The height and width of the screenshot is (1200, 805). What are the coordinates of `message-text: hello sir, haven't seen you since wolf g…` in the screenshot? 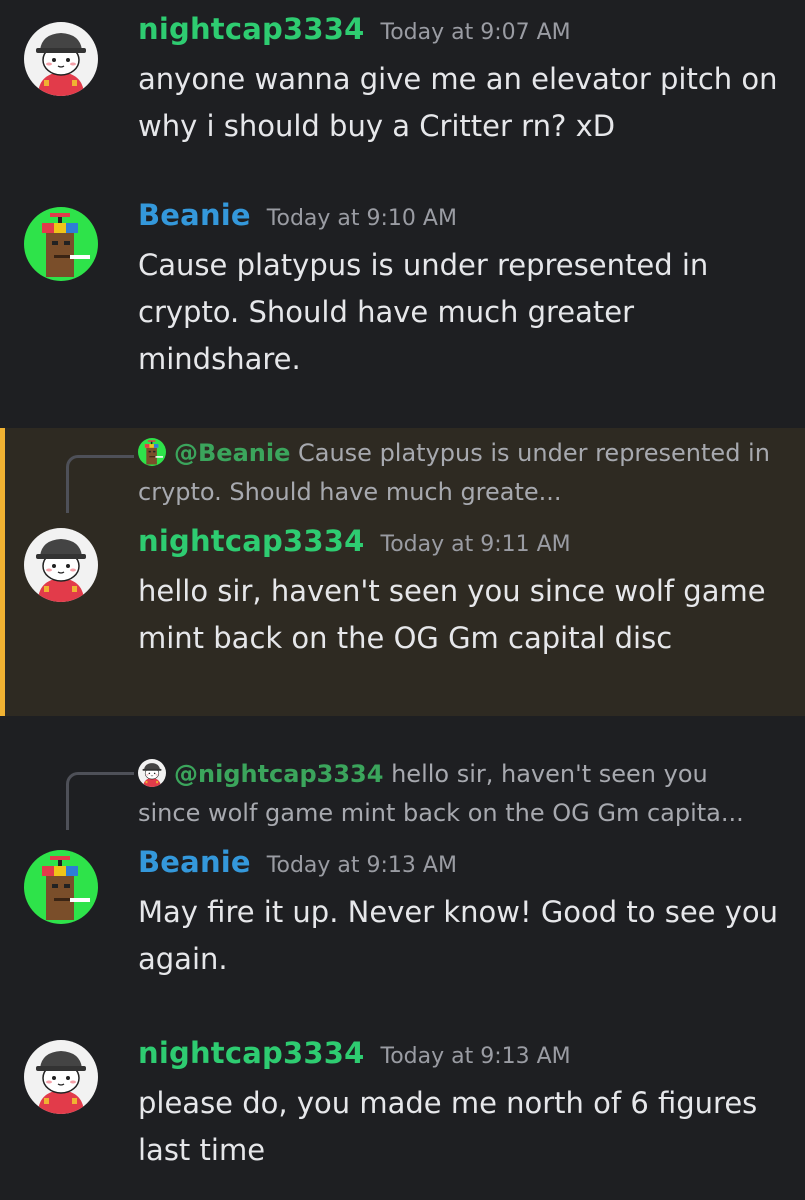 It's located at (452, 614).